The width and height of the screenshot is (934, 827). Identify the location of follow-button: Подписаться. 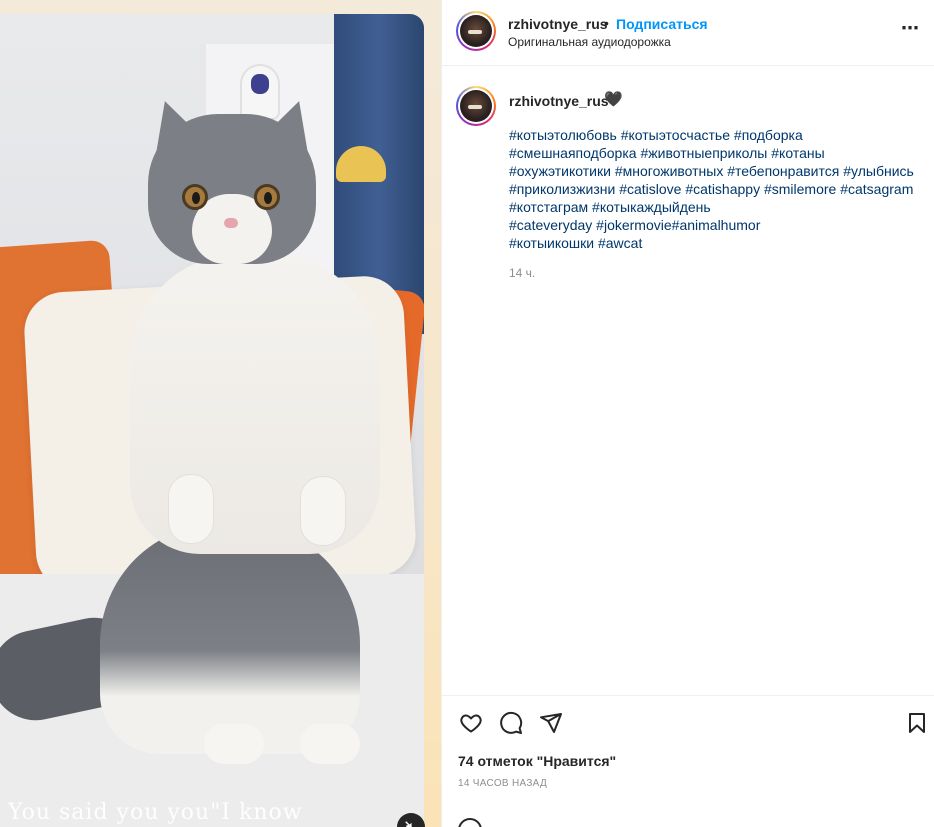
(662, 24).